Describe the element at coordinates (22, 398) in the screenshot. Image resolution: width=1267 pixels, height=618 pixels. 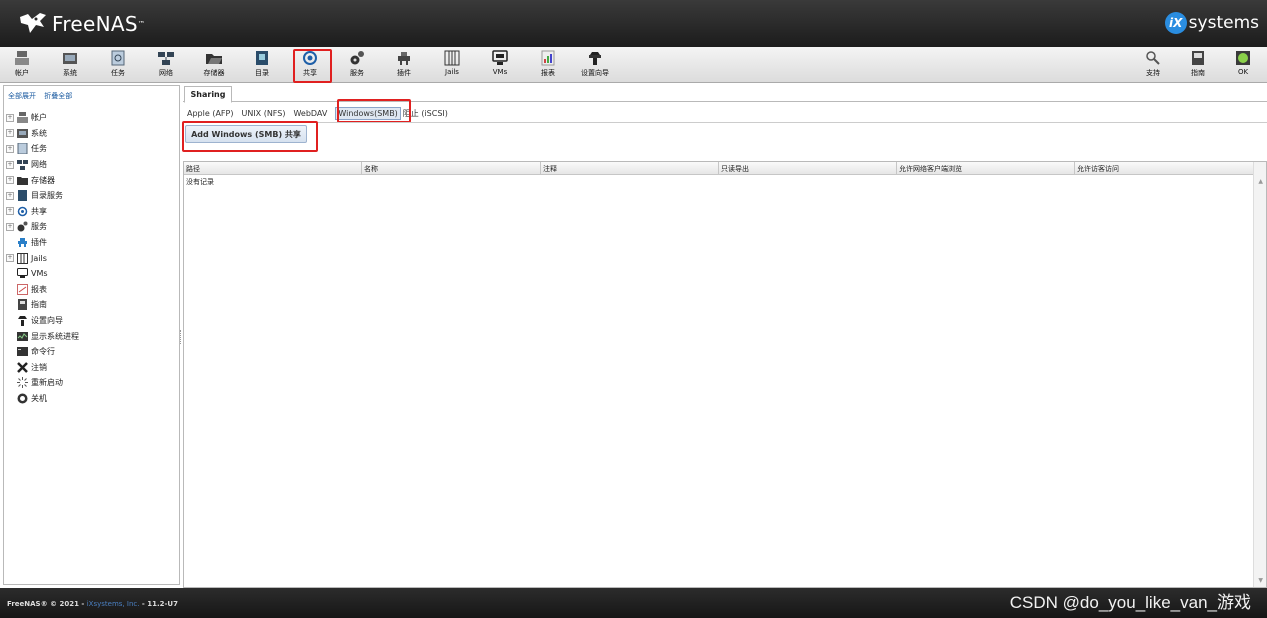
I see `power-icon` at that location.